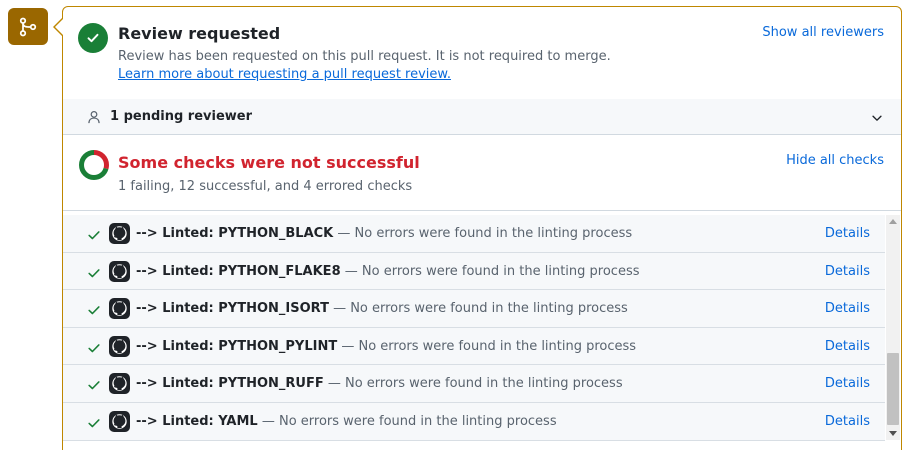 The height and width of the screenshot is (450, 910). I want to click on check-name: --> Linted: YAML, so click(197, 421).